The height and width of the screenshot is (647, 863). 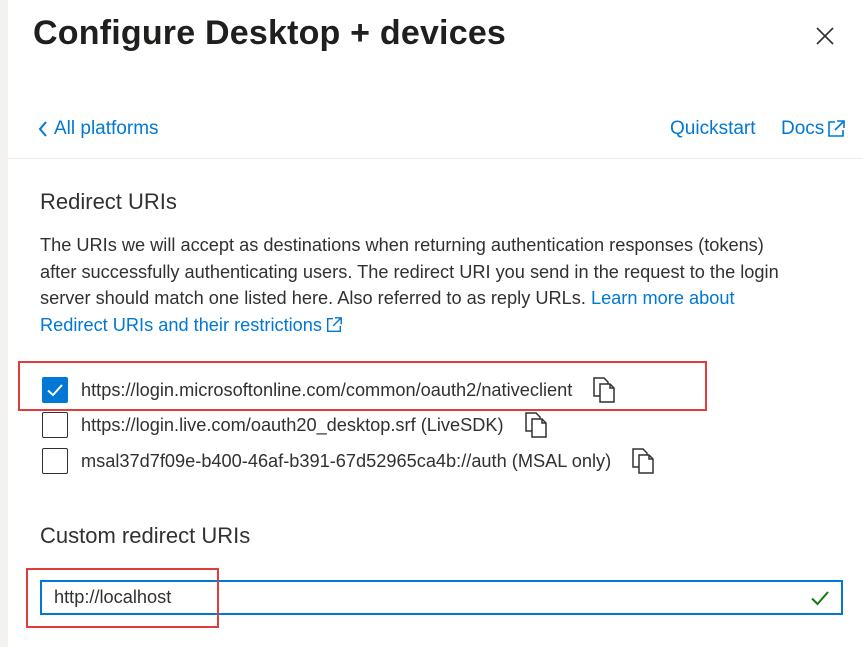 I want to click on valid-check-icon, so click(x=821, y=598).